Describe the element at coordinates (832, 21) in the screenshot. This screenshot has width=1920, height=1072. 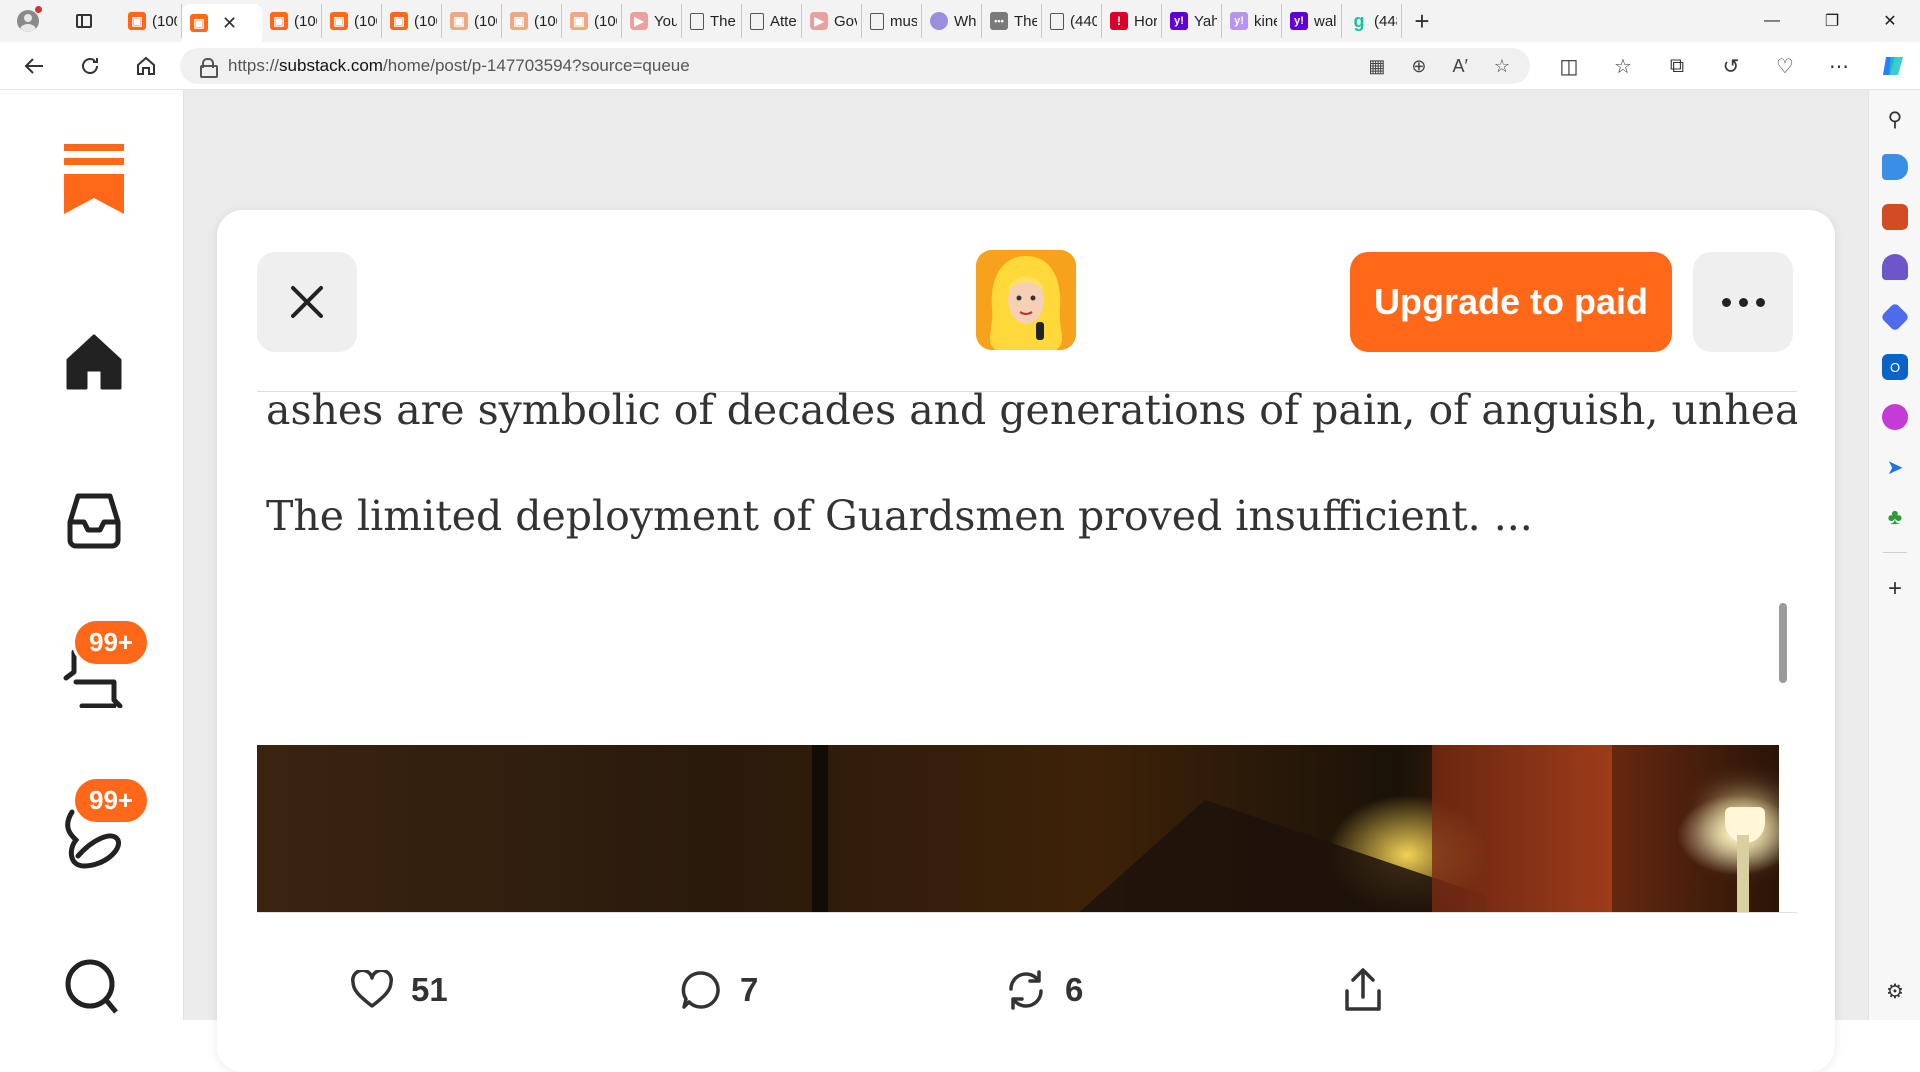
I see `tab: ▶ Gov` at that location.